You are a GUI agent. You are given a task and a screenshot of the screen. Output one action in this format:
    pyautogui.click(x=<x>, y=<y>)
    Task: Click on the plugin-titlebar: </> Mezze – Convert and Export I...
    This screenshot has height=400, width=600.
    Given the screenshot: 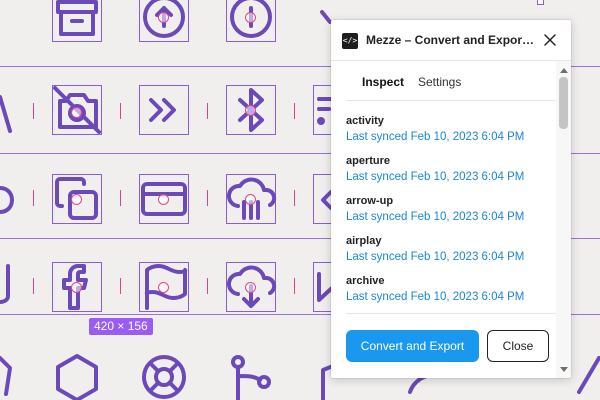 What is the action you would take?
    pyautogui.click(x=451, y=40)
    